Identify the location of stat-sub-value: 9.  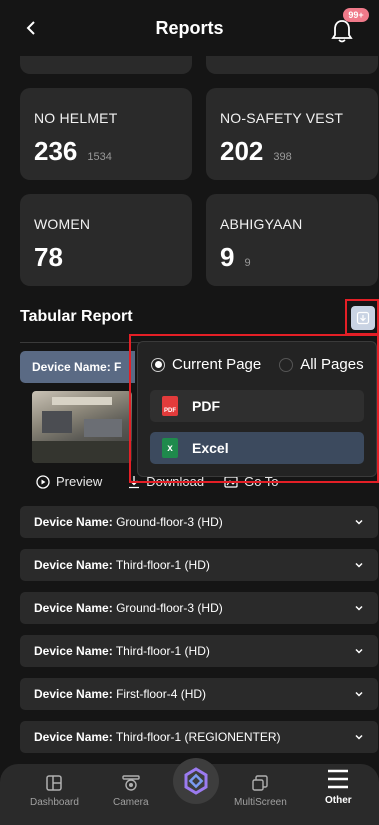
(247, 263).